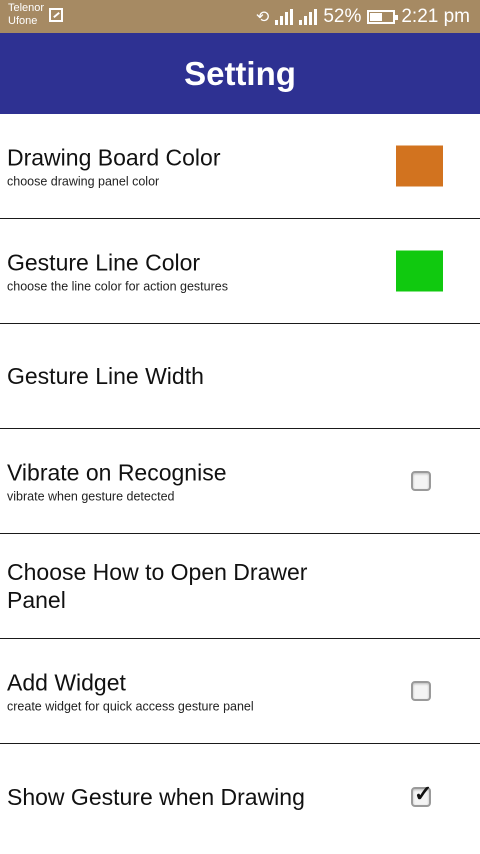 This screenshot has height=854, width=480. What do you see at coordinates (91, 496) in the screenshot?
I see `setting-subtitle: vibrate when gesture detected` at bounding box center [91, 496].